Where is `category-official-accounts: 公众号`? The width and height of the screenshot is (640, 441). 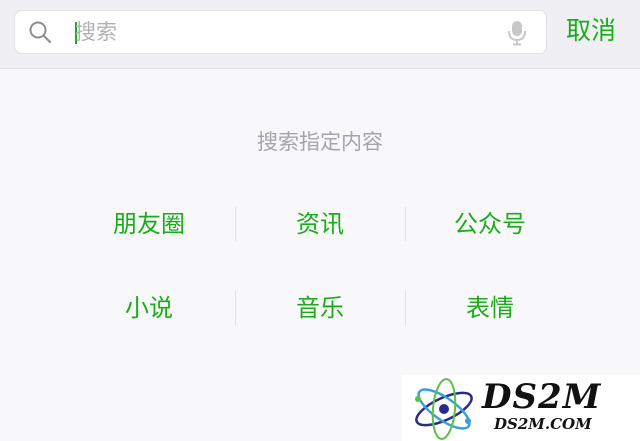
category-official-accounts: 公众号 is located at coordinates (490, 224).